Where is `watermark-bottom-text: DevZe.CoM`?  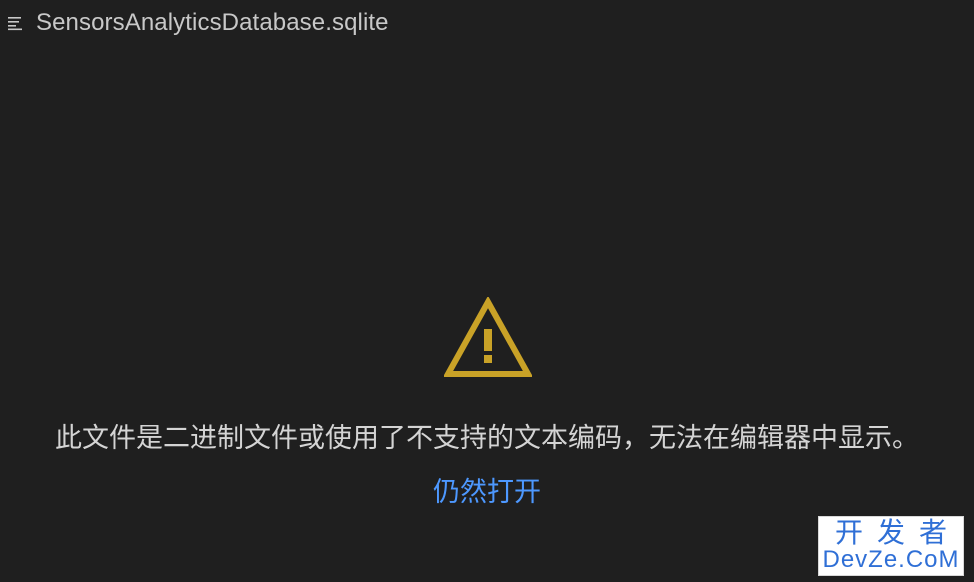
watermark-bottom-text: DevZe.CoM is located at coordinates (891, 559).